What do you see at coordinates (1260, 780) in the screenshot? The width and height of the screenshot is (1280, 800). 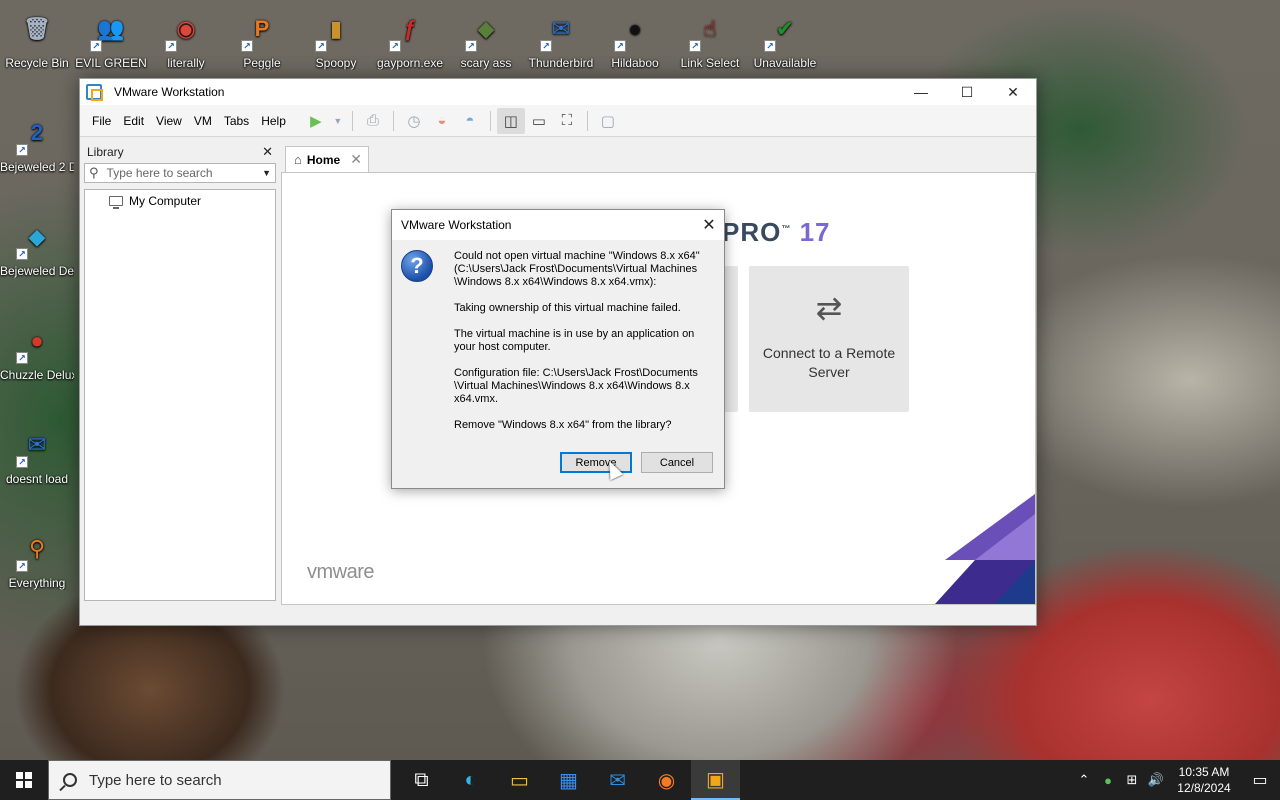 I see `notification-icon: ▭` at bounding box center [1260, 780].